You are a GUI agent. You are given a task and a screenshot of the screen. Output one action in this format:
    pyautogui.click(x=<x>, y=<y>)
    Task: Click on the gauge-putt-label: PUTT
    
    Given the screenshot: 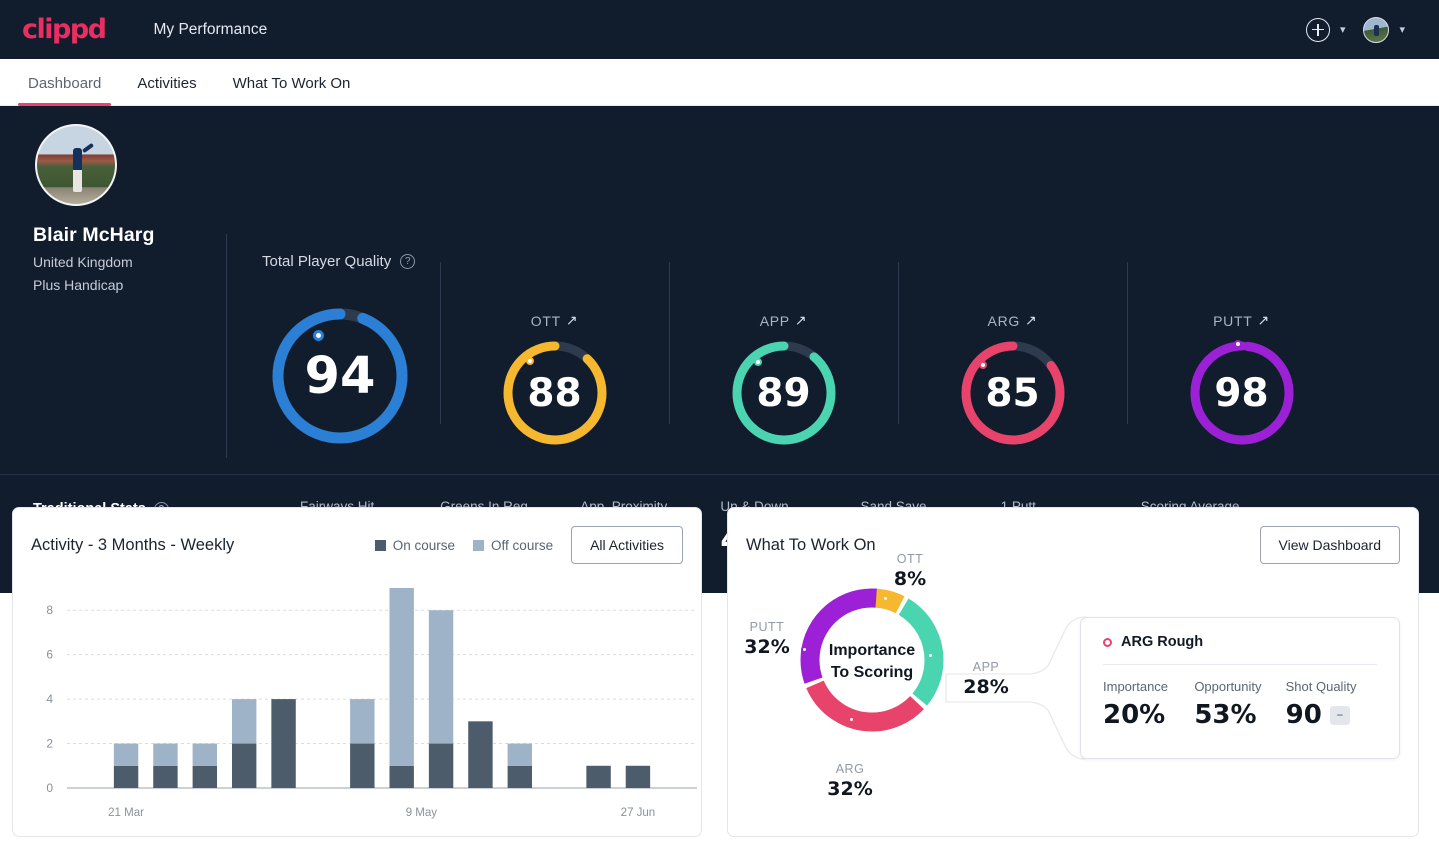 What is the action you would take?
    pyautogui.click(x=1233, y=320)
    